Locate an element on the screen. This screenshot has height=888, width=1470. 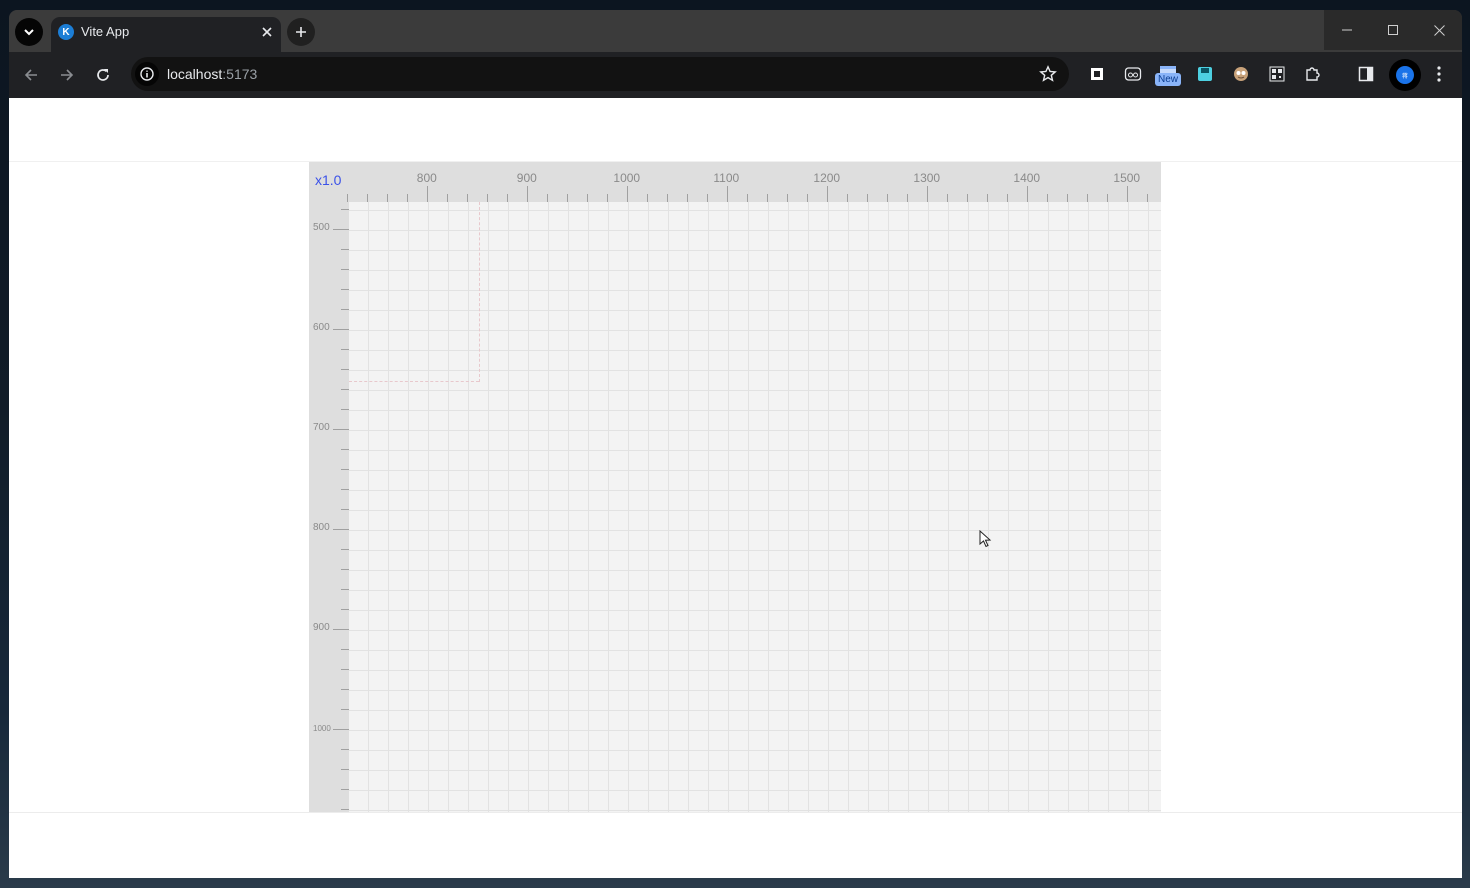
kebab-menu-icon is located at coordinates (1439, 74).